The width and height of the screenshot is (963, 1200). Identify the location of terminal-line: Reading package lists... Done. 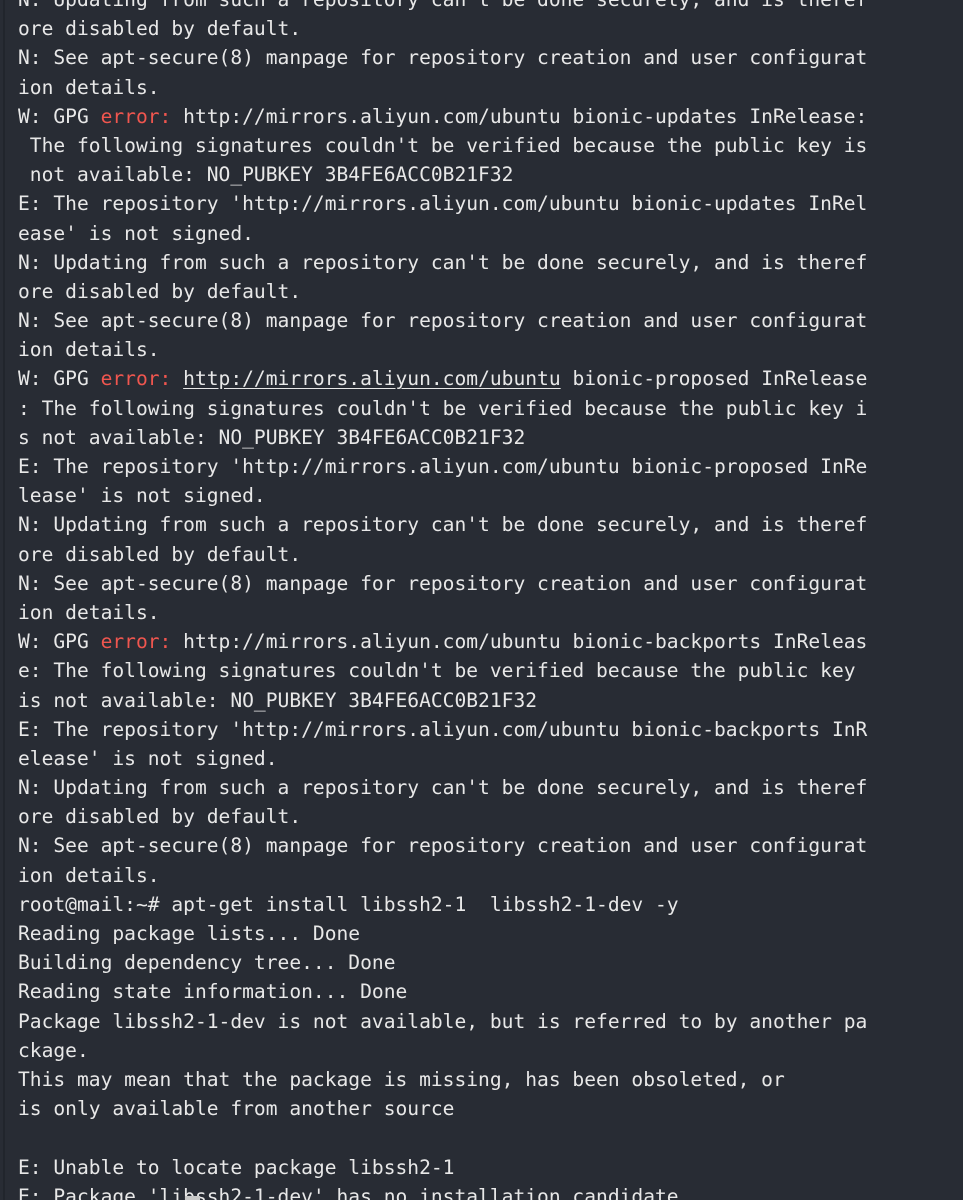
(189, 933).